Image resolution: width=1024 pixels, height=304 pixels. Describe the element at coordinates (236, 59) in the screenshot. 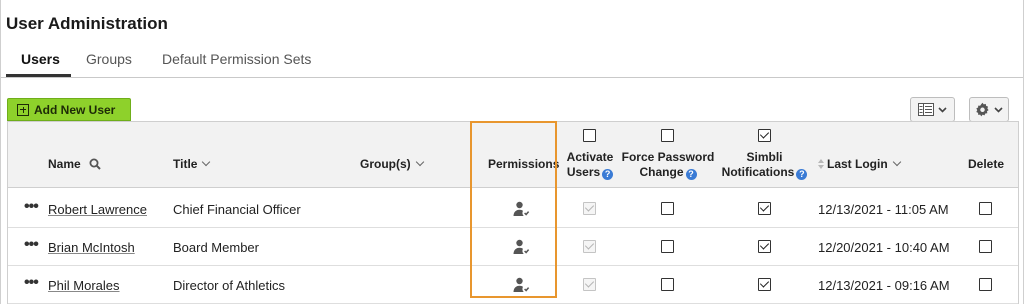

I see `tab-default-permission-sets: Default Permission Sets` at that location.